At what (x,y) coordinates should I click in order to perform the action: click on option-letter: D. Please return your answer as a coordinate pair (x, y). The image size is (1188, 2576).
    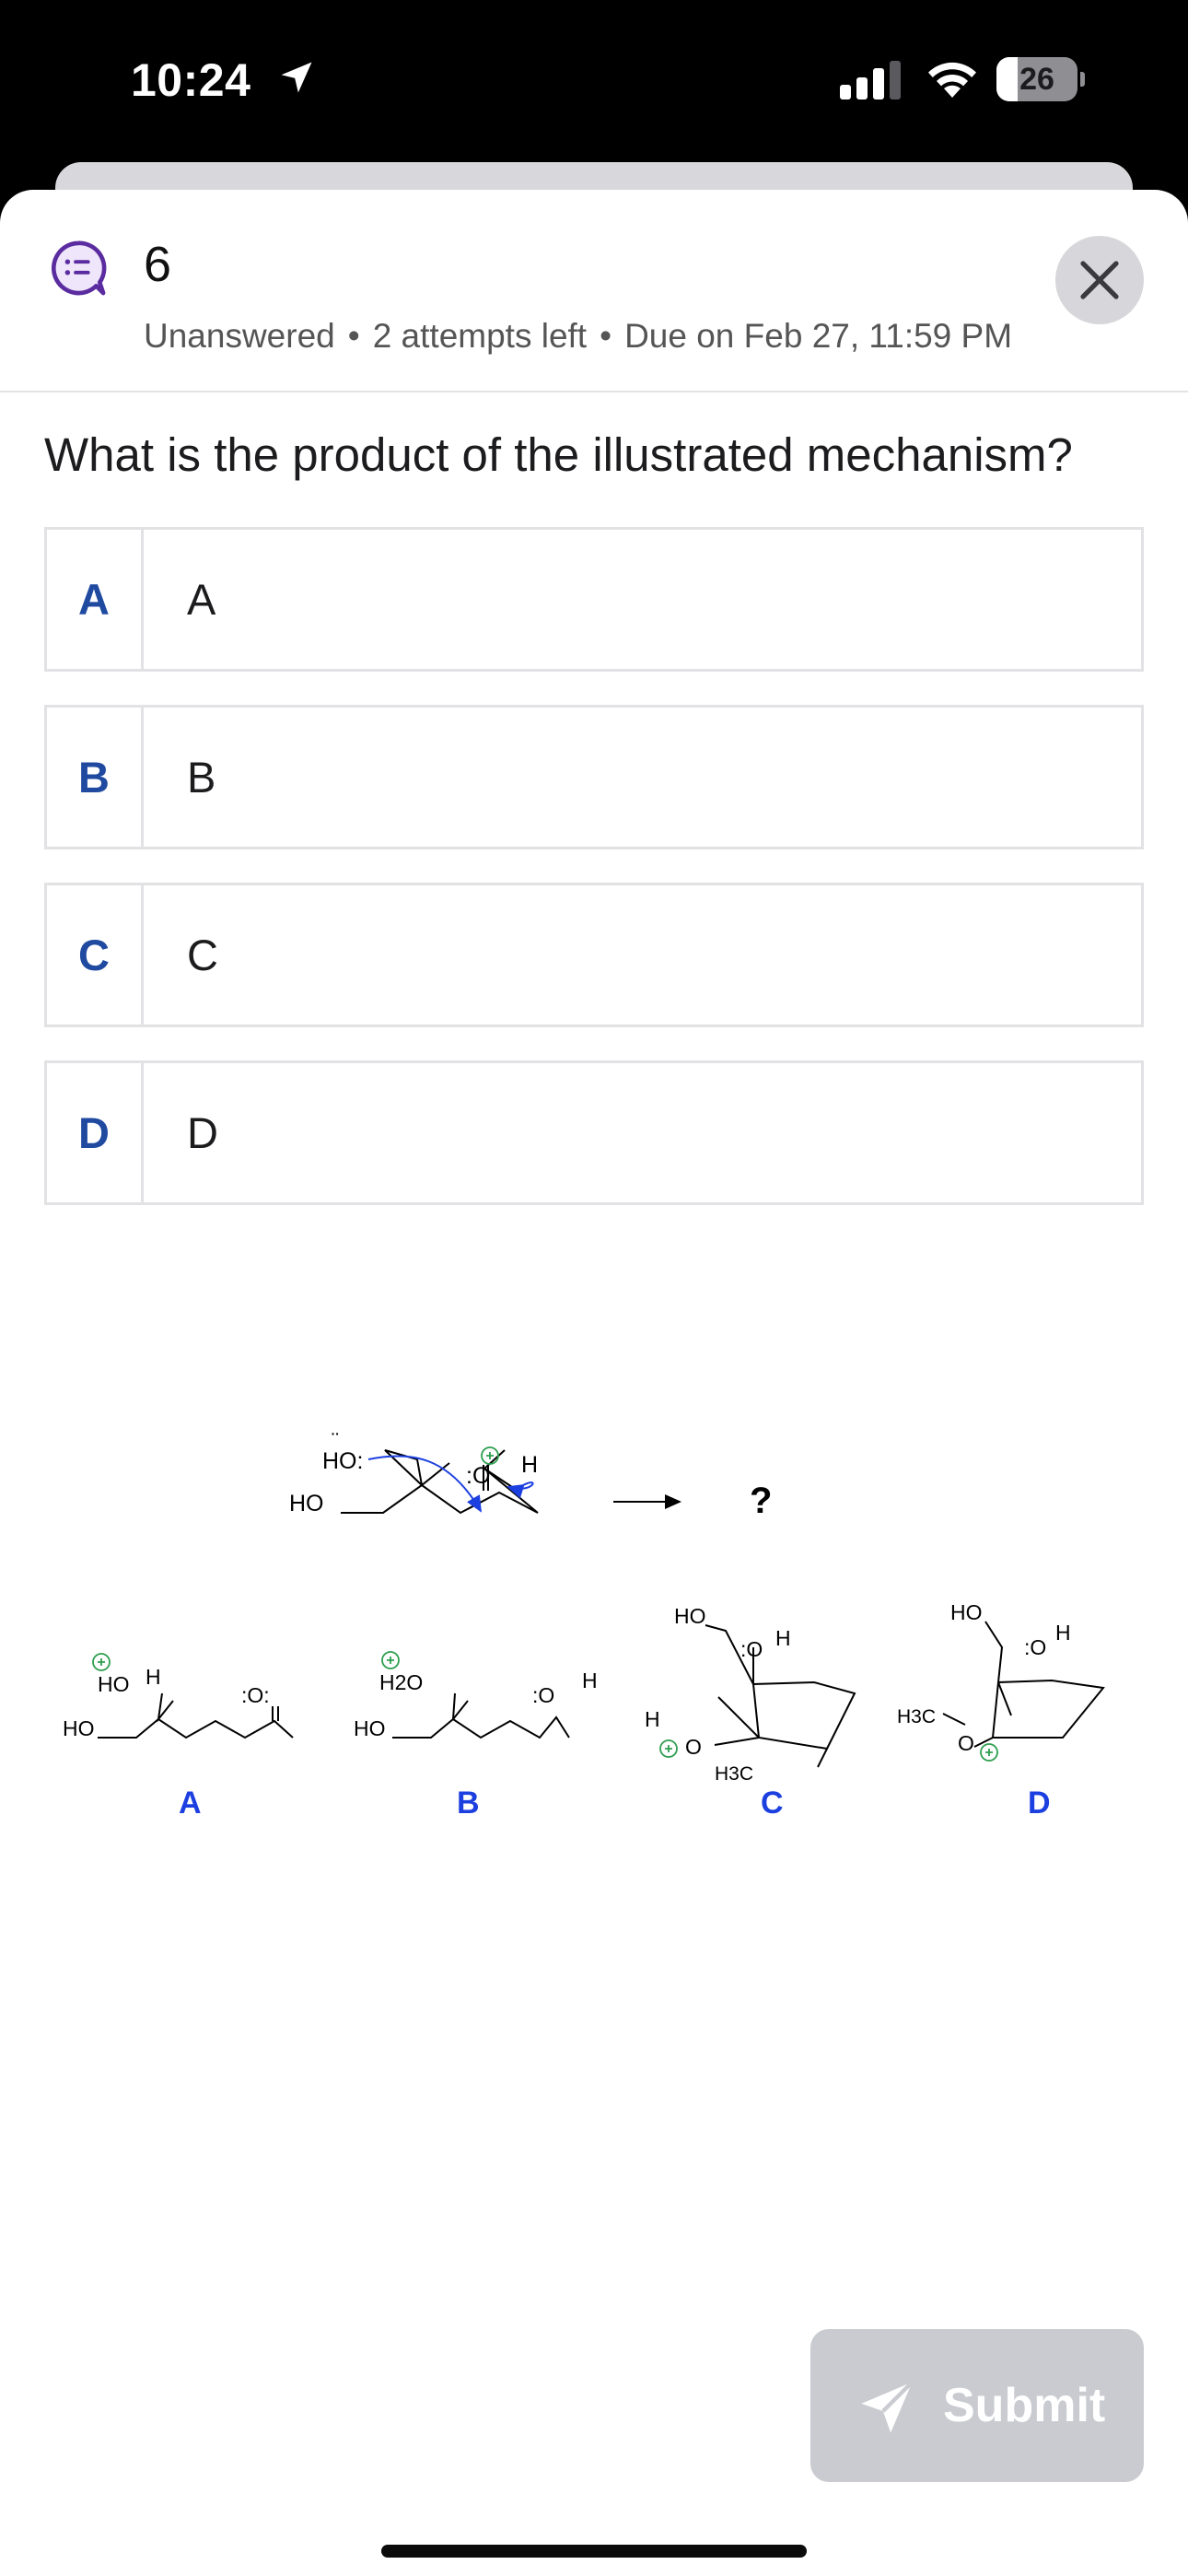
    Looking at the image, I should click on (95, 1132).